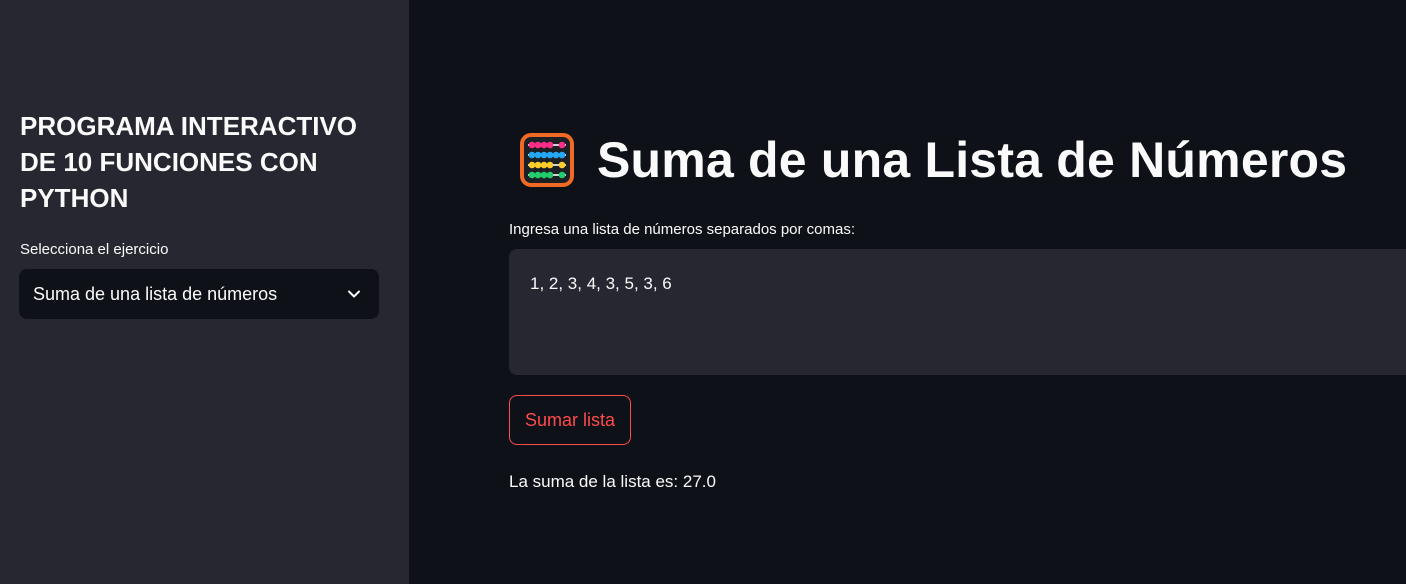  What do you see at coordinates (354, 294) in the screenshot?
I see `chevron-down-icon` at bounding box center [354, 294].